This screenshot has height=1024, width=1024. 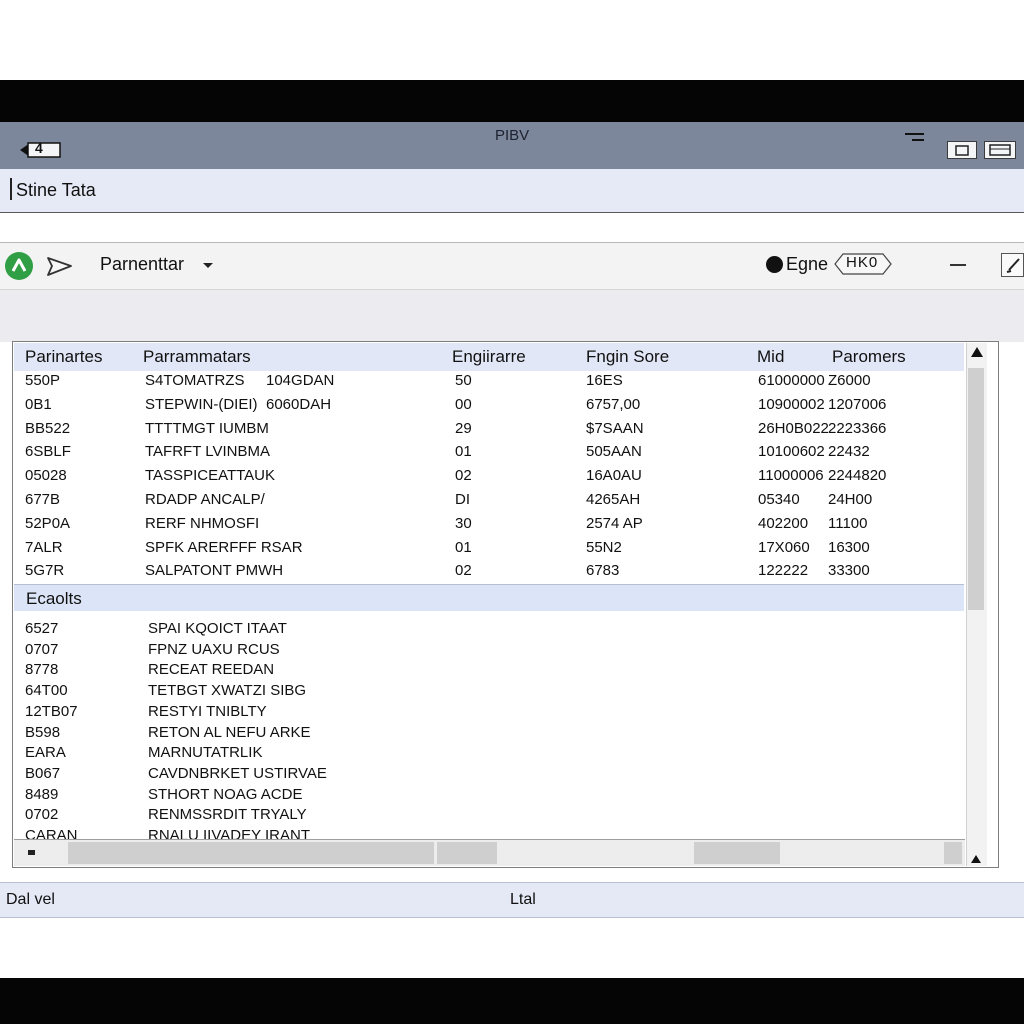 I want to click on parameter-dropdown-label: Parnenttar, so click(x=142, y=264).